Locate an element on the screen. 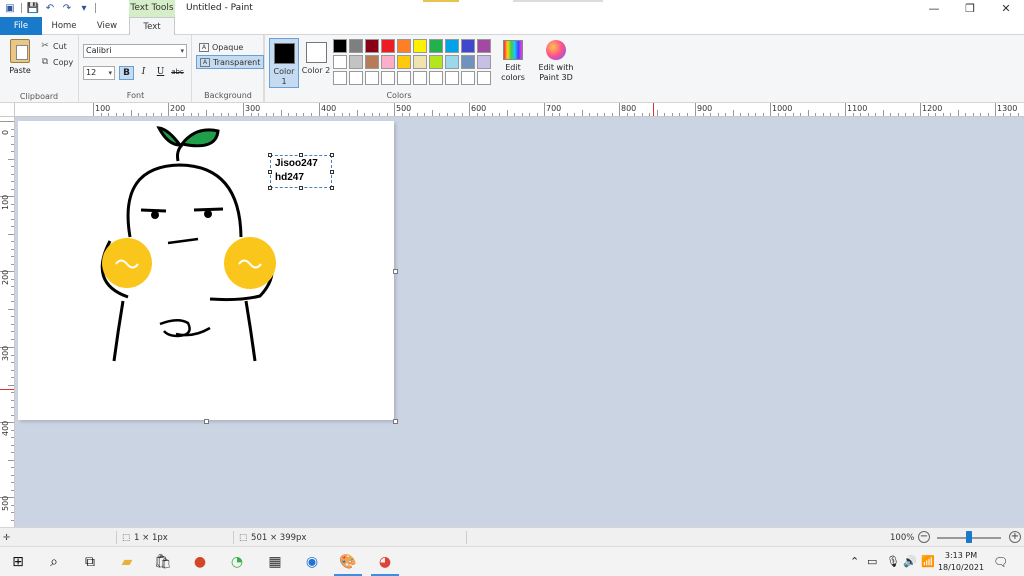 The width and height of the screenshot is (1024, 576). text-box: Jisoo247 hd247 is located at coordinates (301, 171).